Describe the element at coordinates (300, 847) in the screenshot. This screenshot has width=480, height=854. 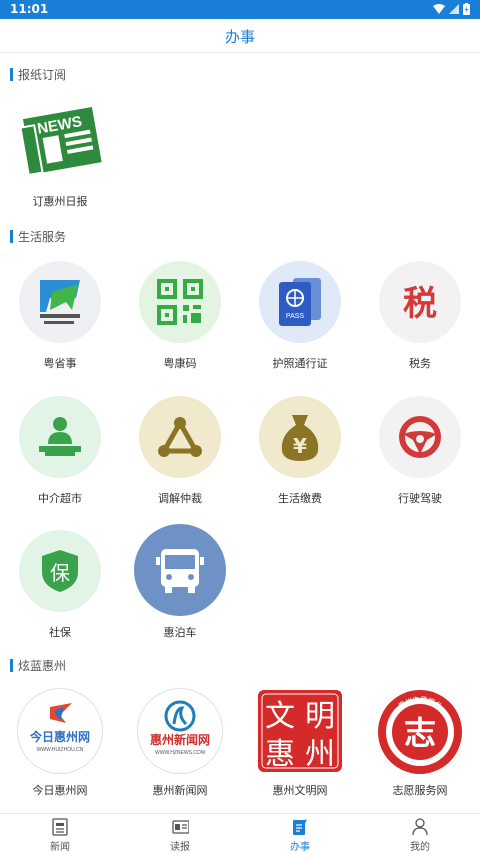
I see `tab-label: 办事` at that location.